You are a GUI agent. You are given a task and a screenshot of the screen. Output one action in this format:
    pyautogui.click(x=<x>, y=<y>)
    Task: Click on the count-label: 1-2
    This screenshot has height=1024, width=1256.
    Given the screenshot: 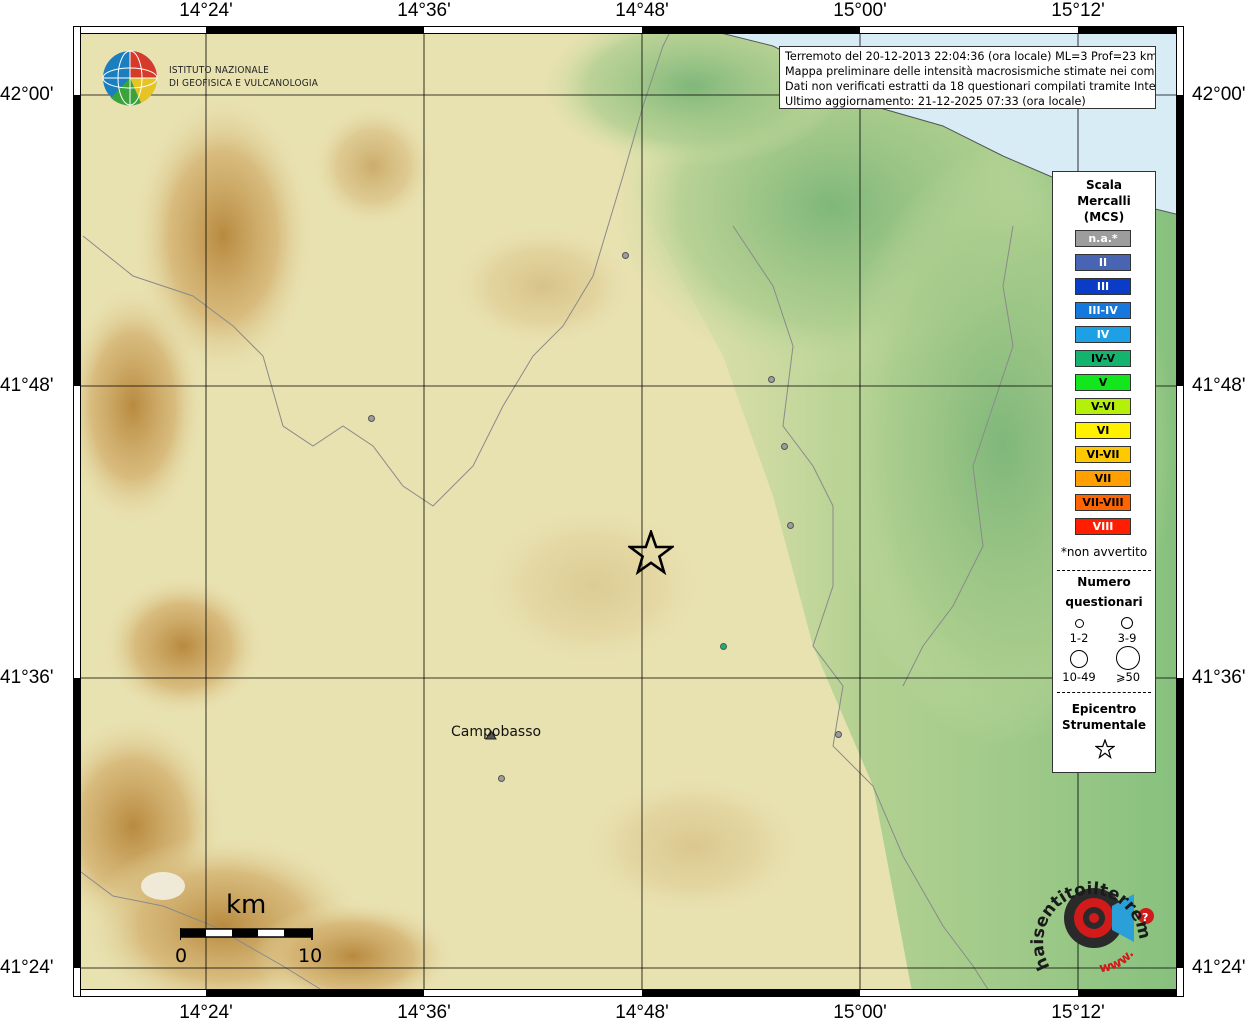 What is the action you would take?
    pyautogui.click(x=1079, y=638)
    